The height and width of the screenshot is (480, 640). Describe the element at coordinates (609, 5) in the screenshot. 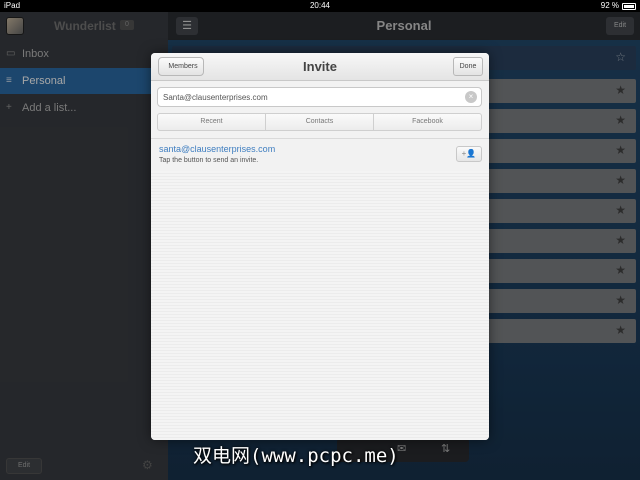

I see `battery-percent: 92 %` at that location.